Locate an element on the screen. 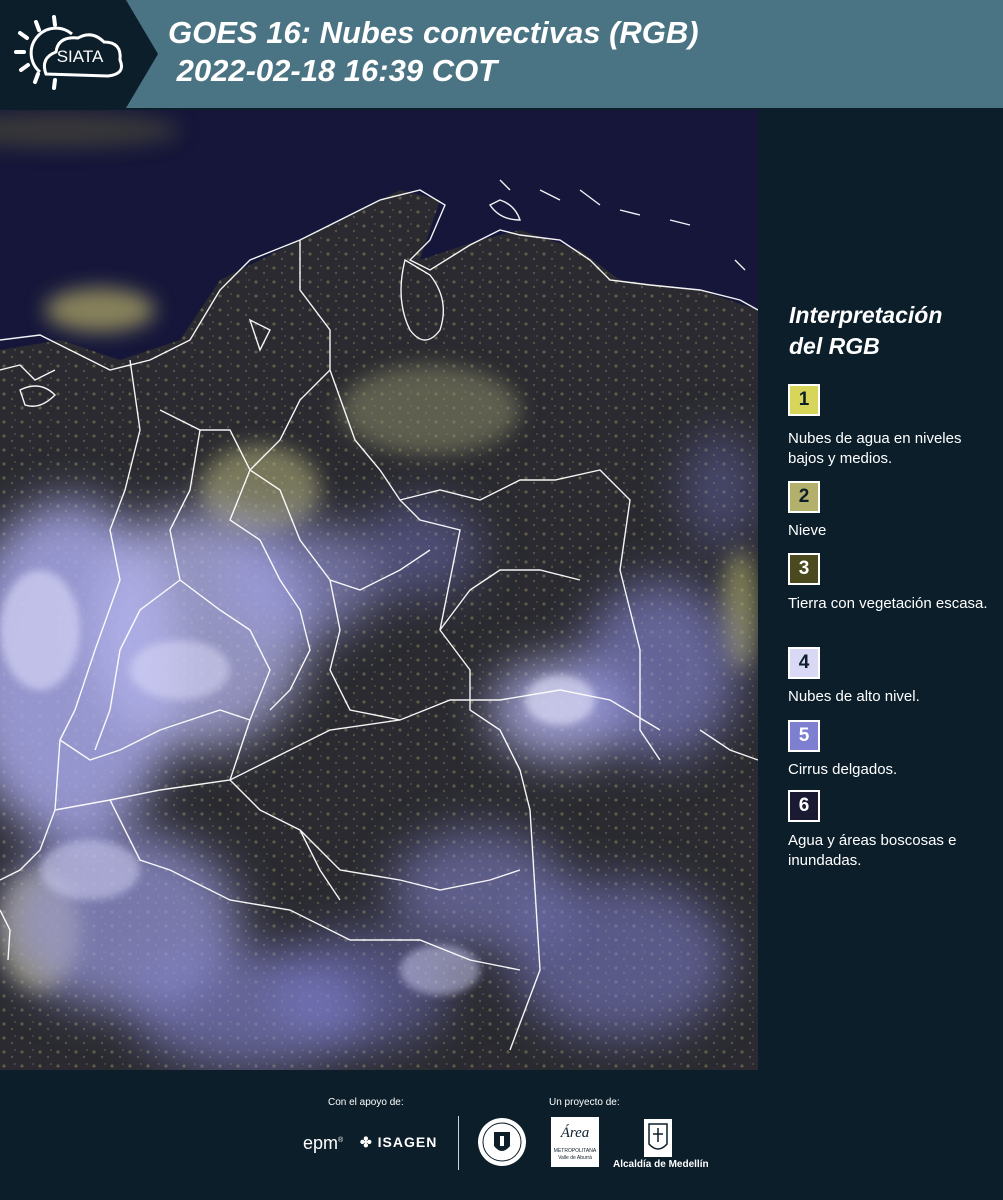 The height and width of the screenshot is (1200, 1003). legend-label-4: Nubes de alto nivel. is located at coordinates (854, 696).